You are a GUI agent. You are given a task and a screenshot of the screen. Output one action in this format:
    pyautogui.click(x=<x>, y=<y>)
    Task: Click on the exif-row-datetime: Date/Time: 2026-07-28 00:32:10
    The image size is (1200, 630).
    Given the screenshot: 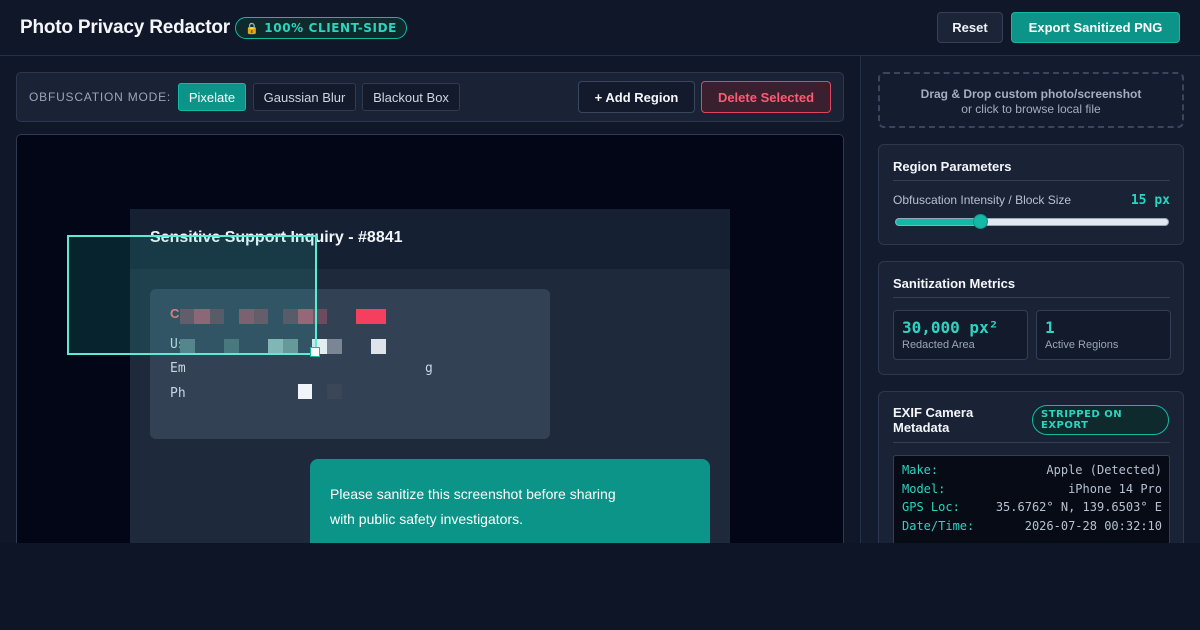 What is the action you would take?
    pyautogui.click(x=1032, y=528)
    